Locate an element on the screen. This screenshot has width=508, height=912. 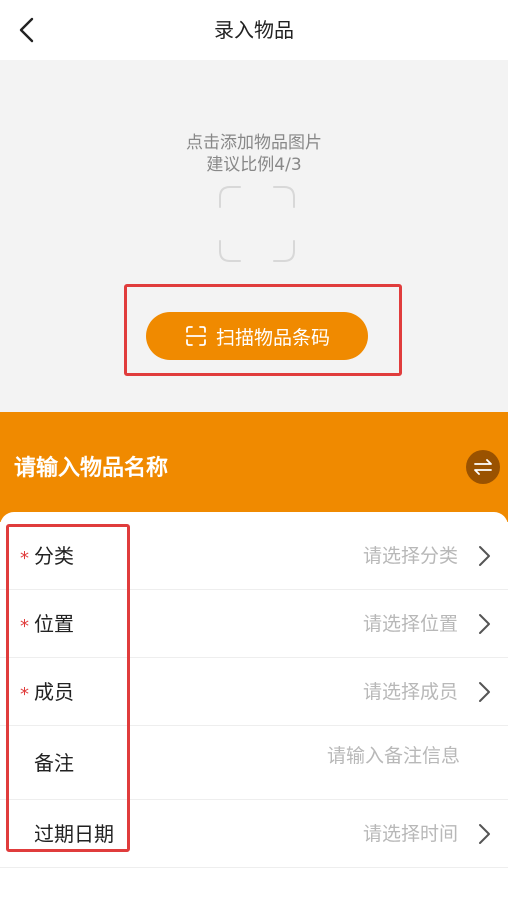
scan-barcode-button: 扫描物品条码 is located at coordinates (257, 336).